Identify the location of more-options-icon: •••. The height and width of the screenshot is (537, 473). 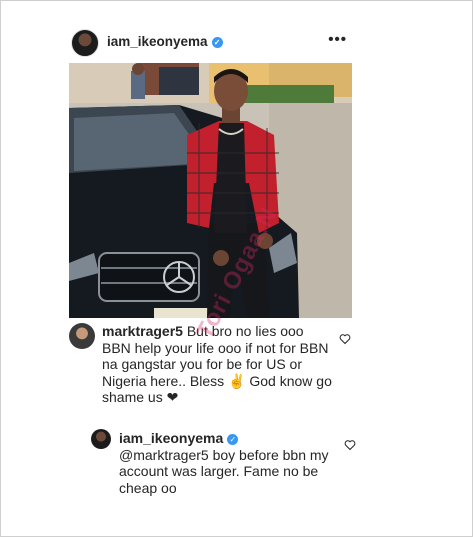
(337, 39).